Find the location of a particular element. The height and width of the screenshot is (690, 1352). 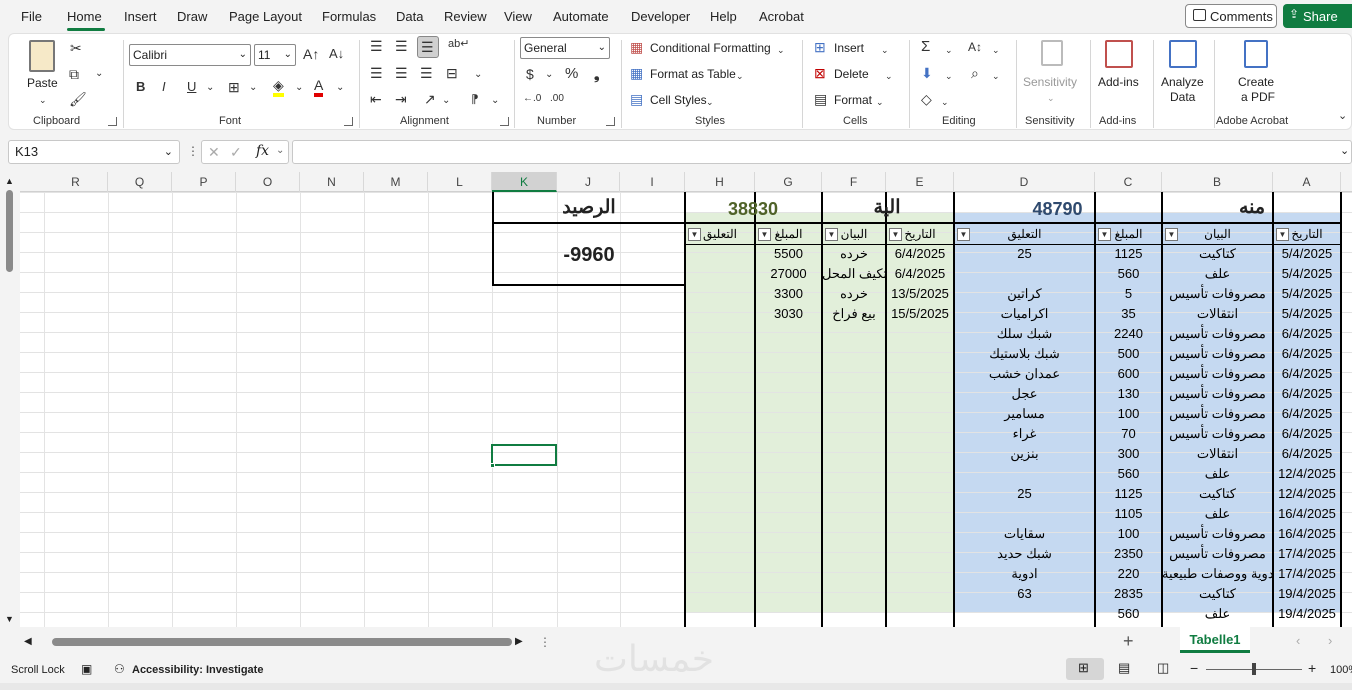

tab-page-layout: Page Layout is located at coordinates (265, 16).